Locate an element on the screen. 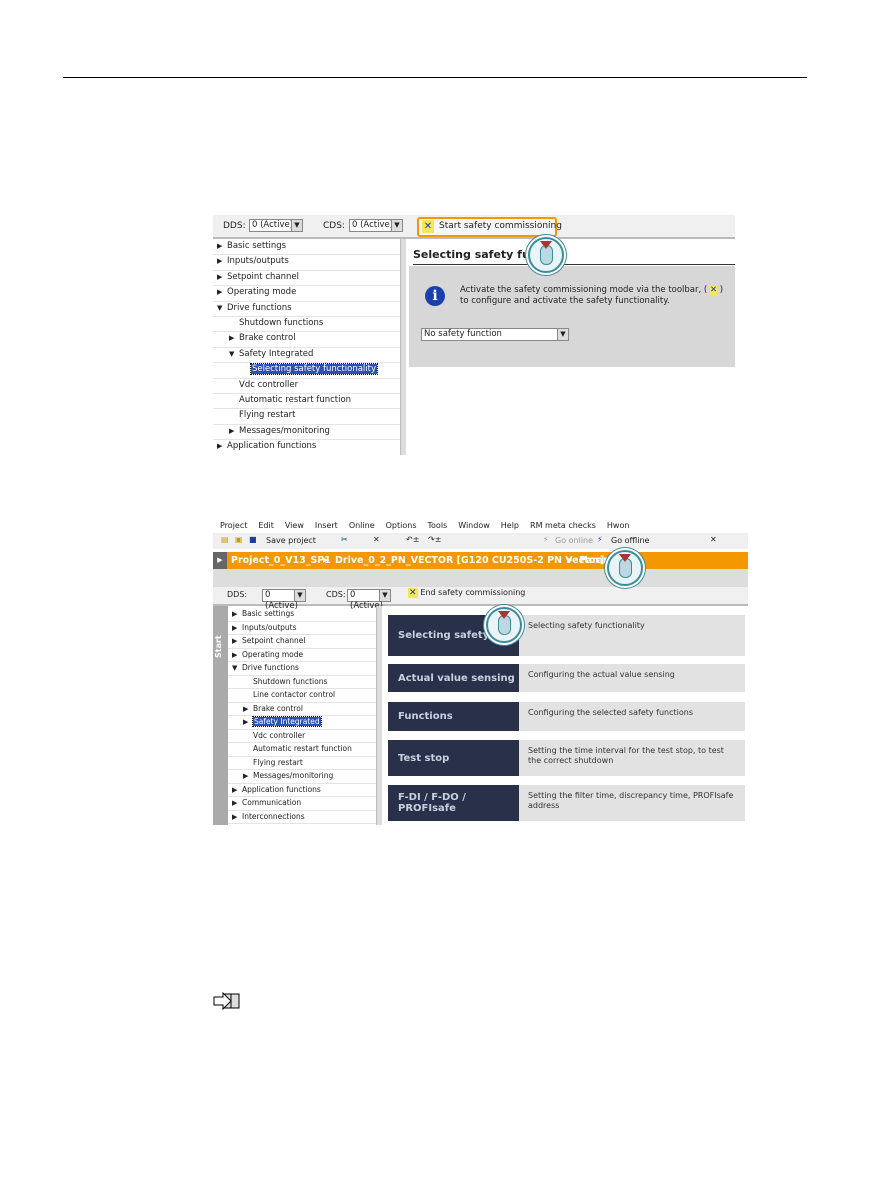  tree-item: ▶ Communication is located at coordinates (302, 803).